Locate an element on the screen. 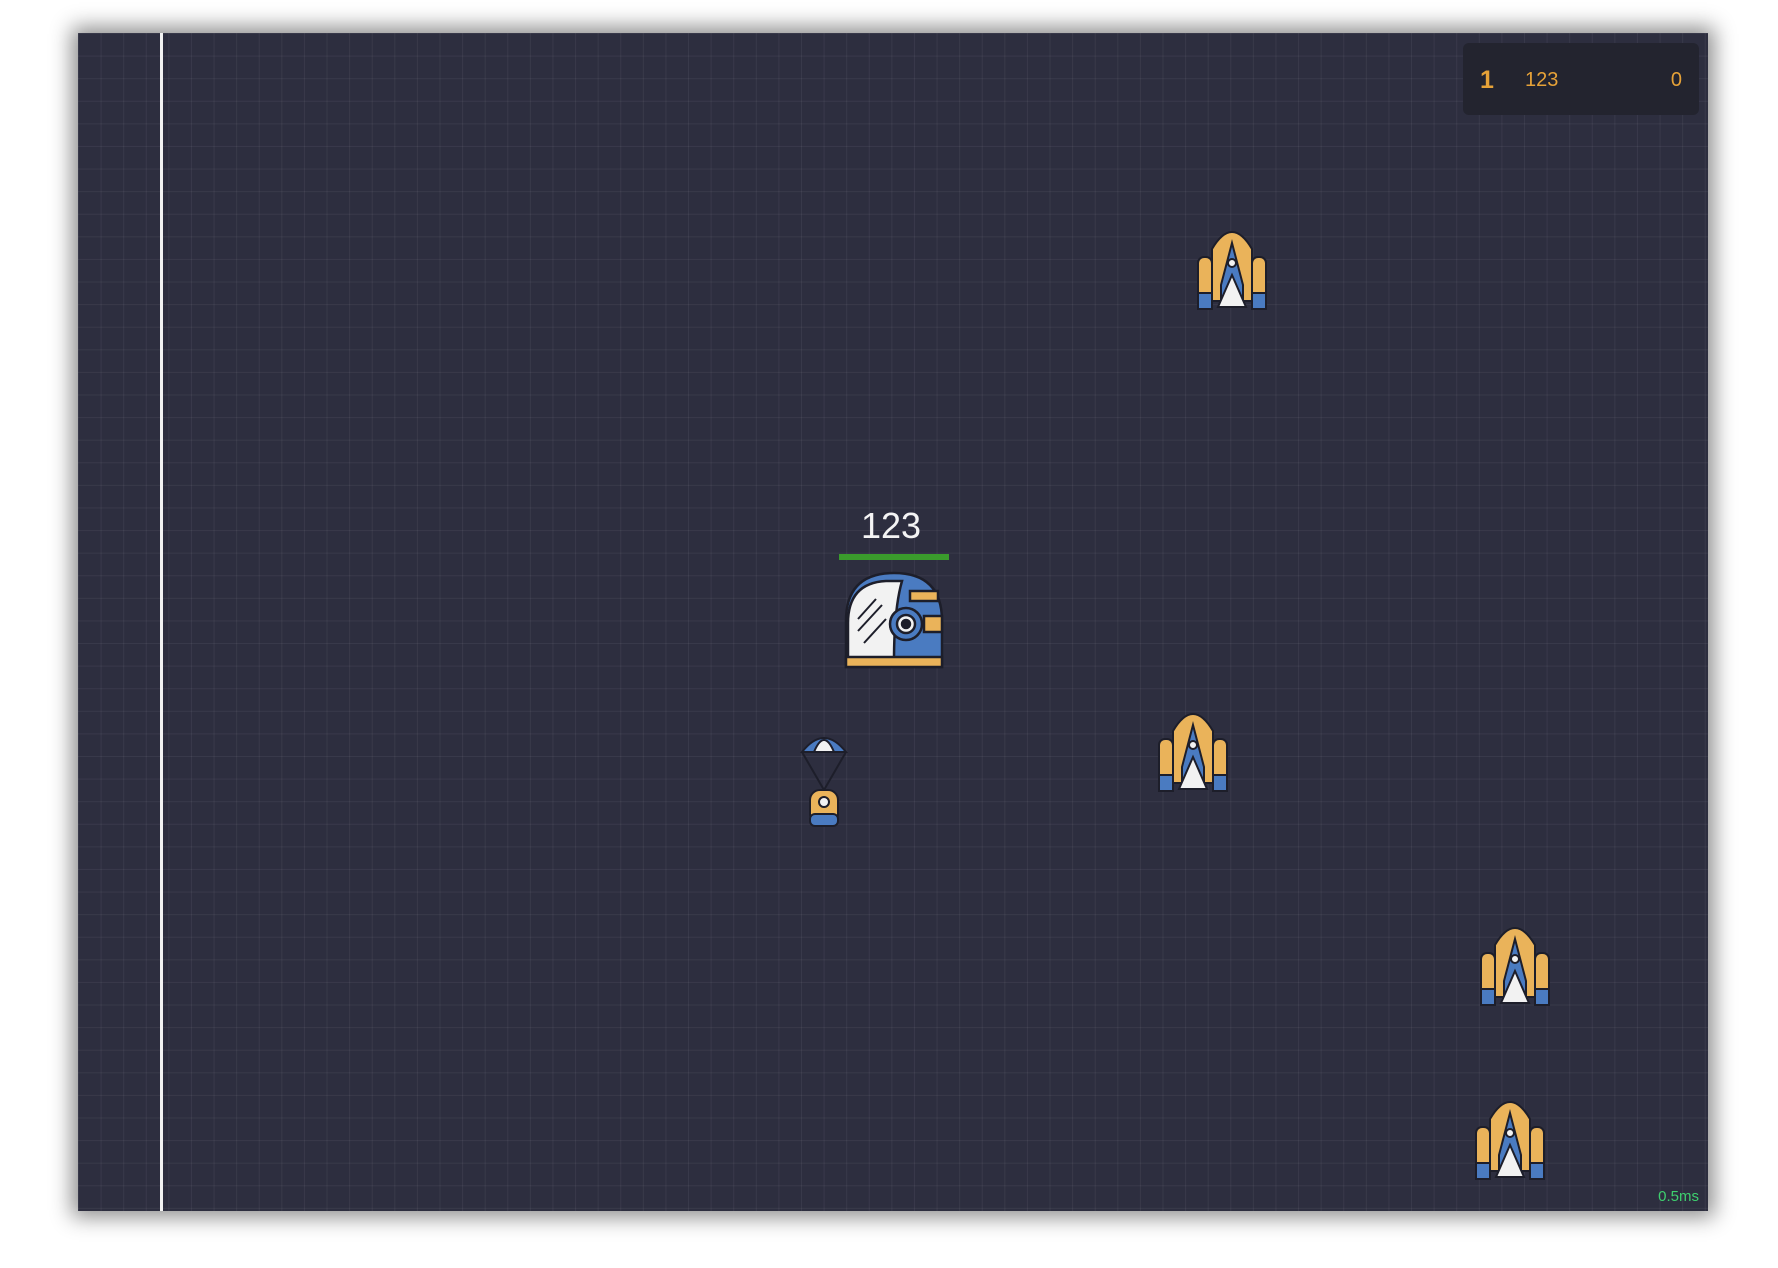  player-name-label: 123 is located at coordinates (891, 525).